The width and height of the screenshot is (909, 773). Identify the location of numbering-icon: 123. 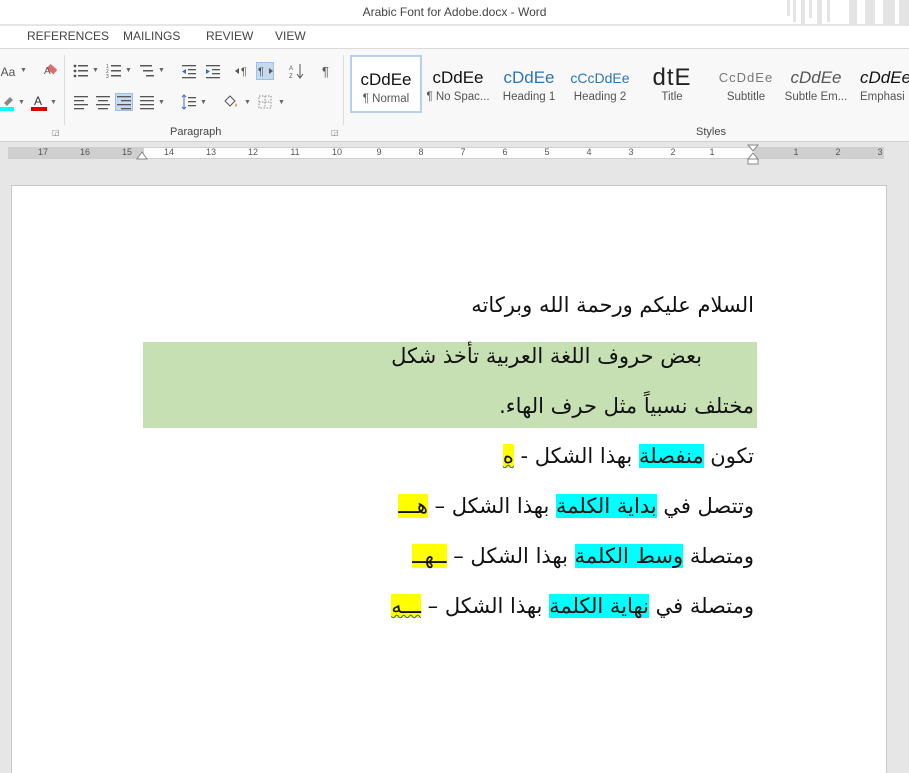
(113, 72).